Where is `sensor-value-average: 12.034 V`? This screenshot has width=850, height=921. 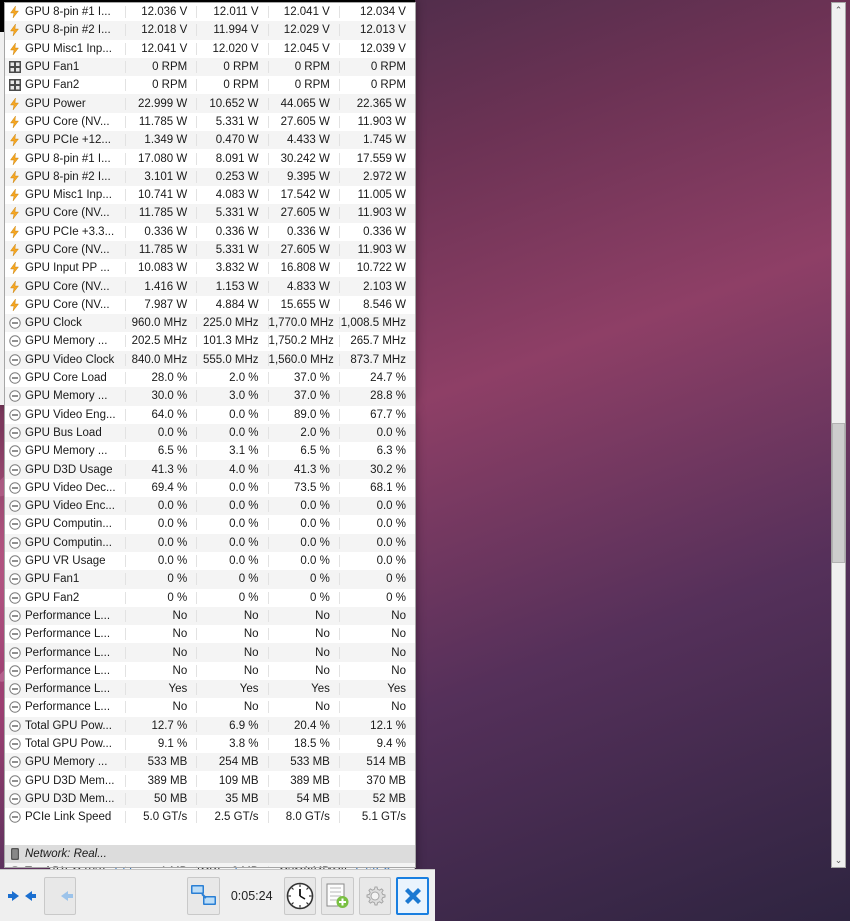 sensor-value-average: 12.034 V is located at coordinates (376, 12).